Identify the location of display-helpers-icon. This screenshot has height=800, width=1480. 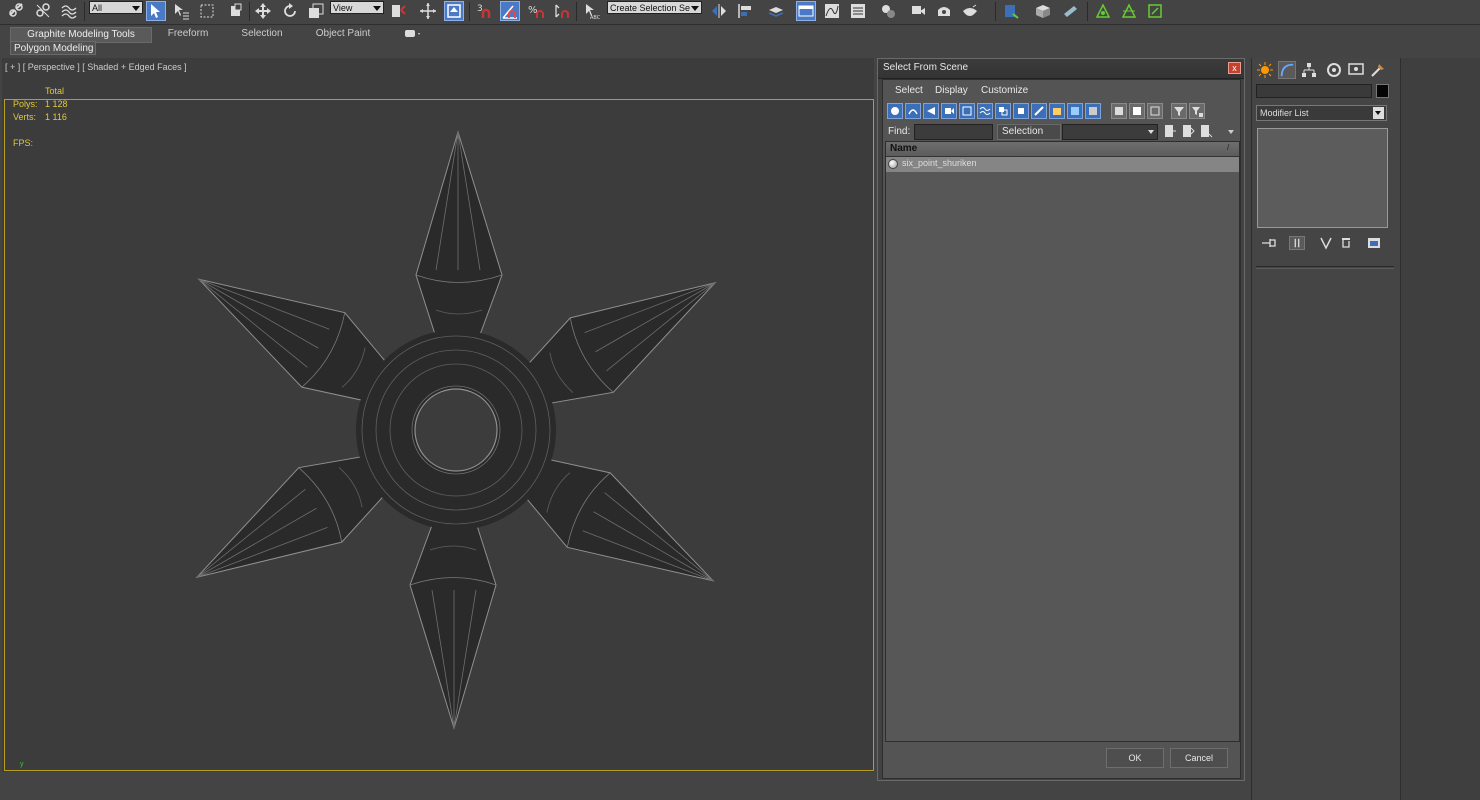
(967, 111).